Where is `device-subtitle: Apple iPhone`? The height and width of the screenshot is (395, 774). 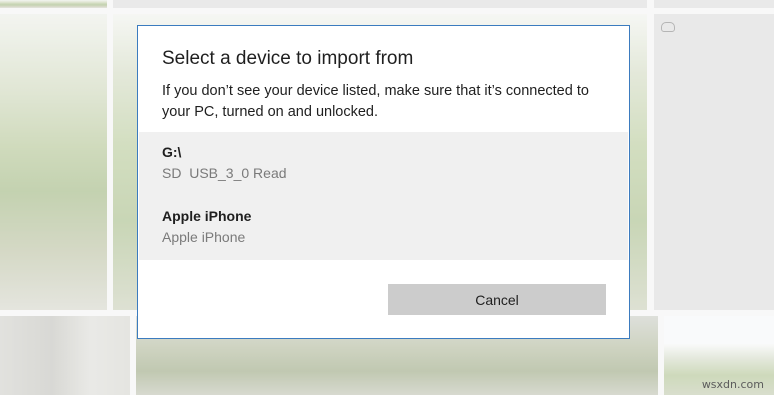
device-subtitle: Apple iPhone is located at coordinates (204, 237).